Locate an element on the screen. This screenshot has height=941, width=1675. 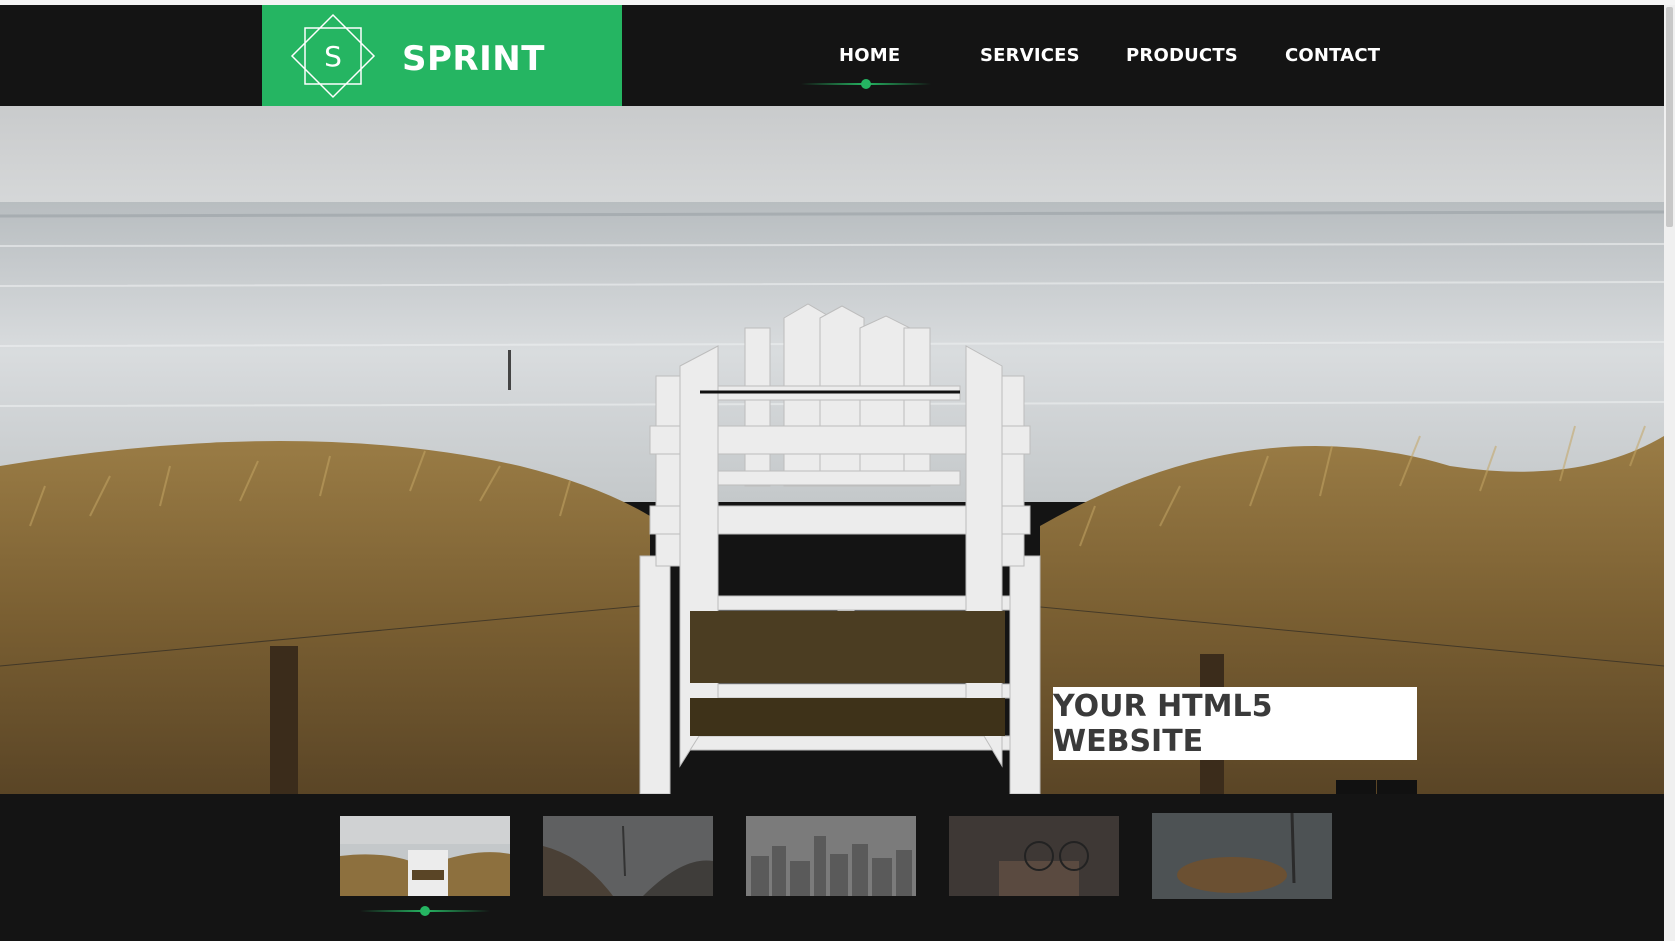
thumbnail-city-skyline is located at coordinates (831, 856).